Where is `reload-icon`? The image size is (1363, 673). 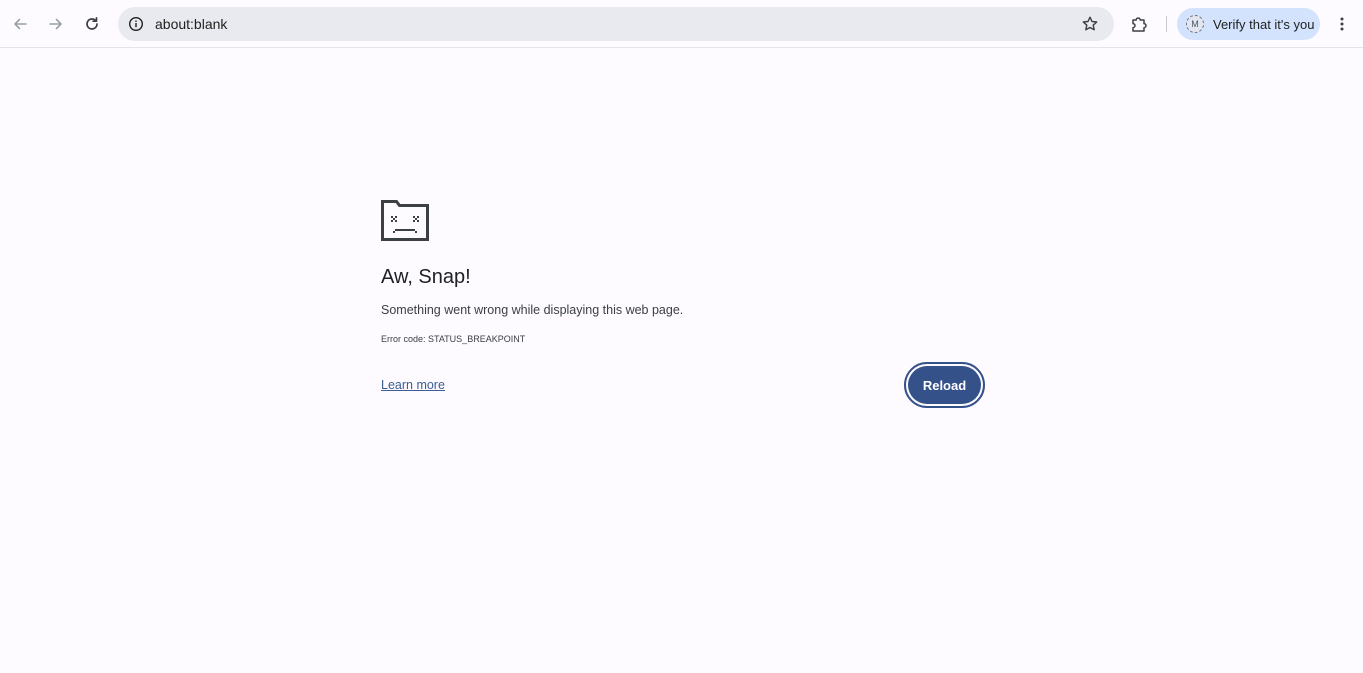 reload-icon is located at coordinates (92, 23).